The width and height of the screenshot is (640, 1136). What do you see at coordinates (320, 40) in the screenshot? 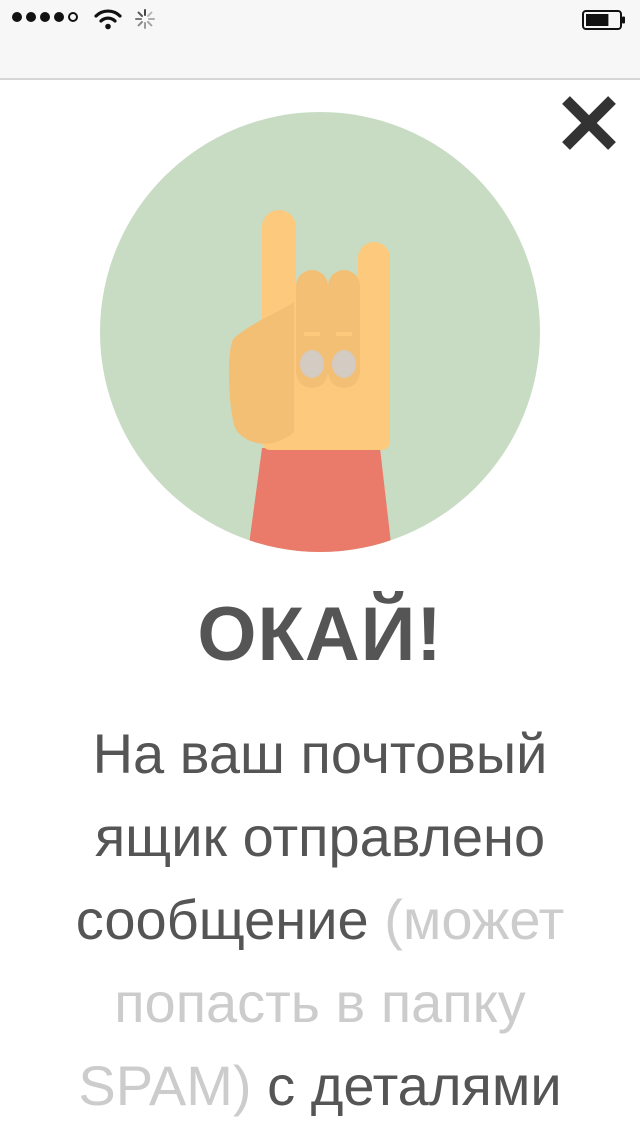
I see `status-bar` at bounding box center [320, 40].